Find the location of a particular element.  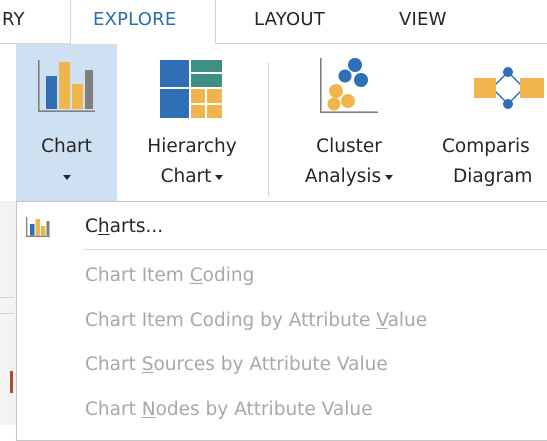

background-pane-edge is located at coordinates (8, 313).